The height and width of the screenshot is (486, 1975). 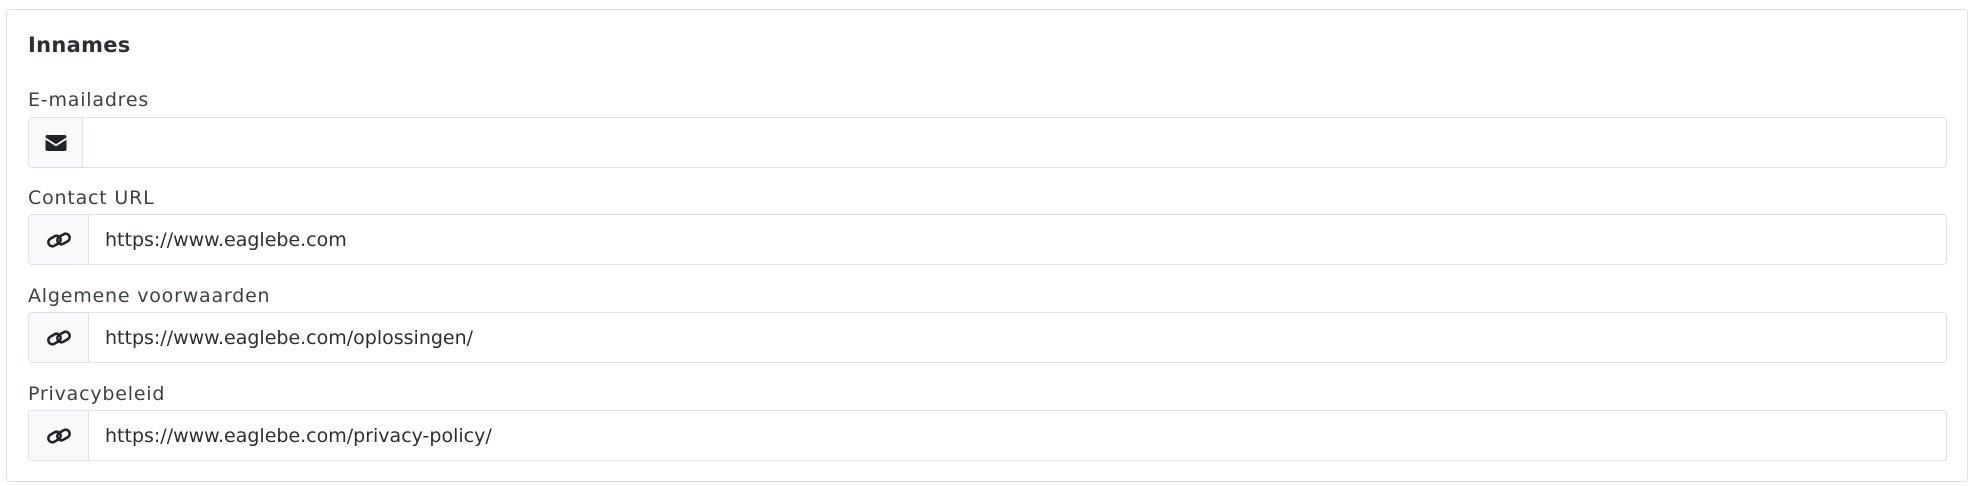 I want to click on terms-url-field, so click(x=1017, y=337).